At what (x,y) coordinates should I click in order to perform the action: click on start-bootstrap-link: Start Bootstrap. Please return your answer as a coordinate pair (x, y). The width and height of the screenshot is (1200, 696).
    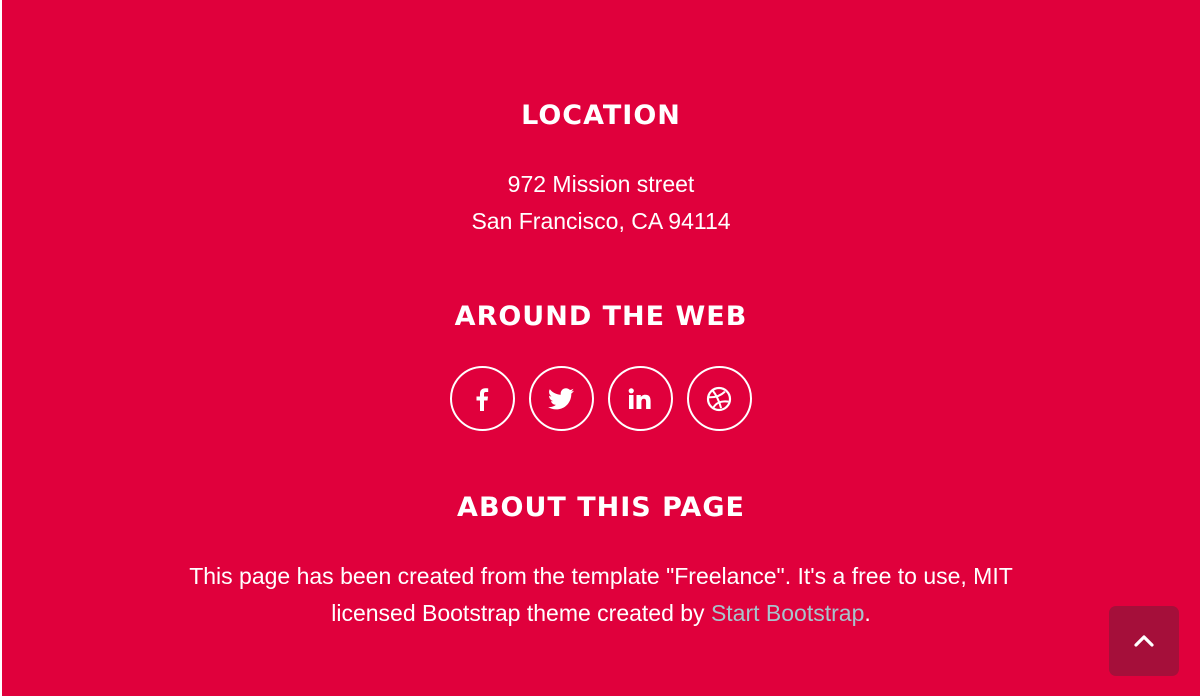
    Looking at the image, I should click on (787, 613).